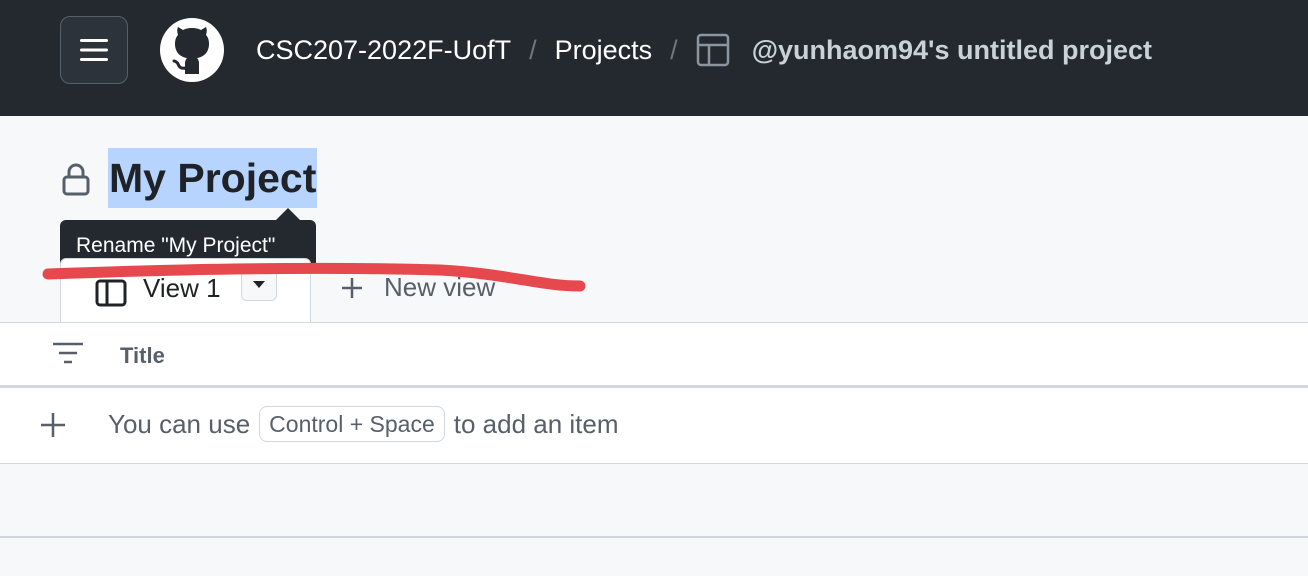 Image resolution: width=1308 pixels, height=576 pixels. I want to click on tooltip-arrow, so click(288, 214).